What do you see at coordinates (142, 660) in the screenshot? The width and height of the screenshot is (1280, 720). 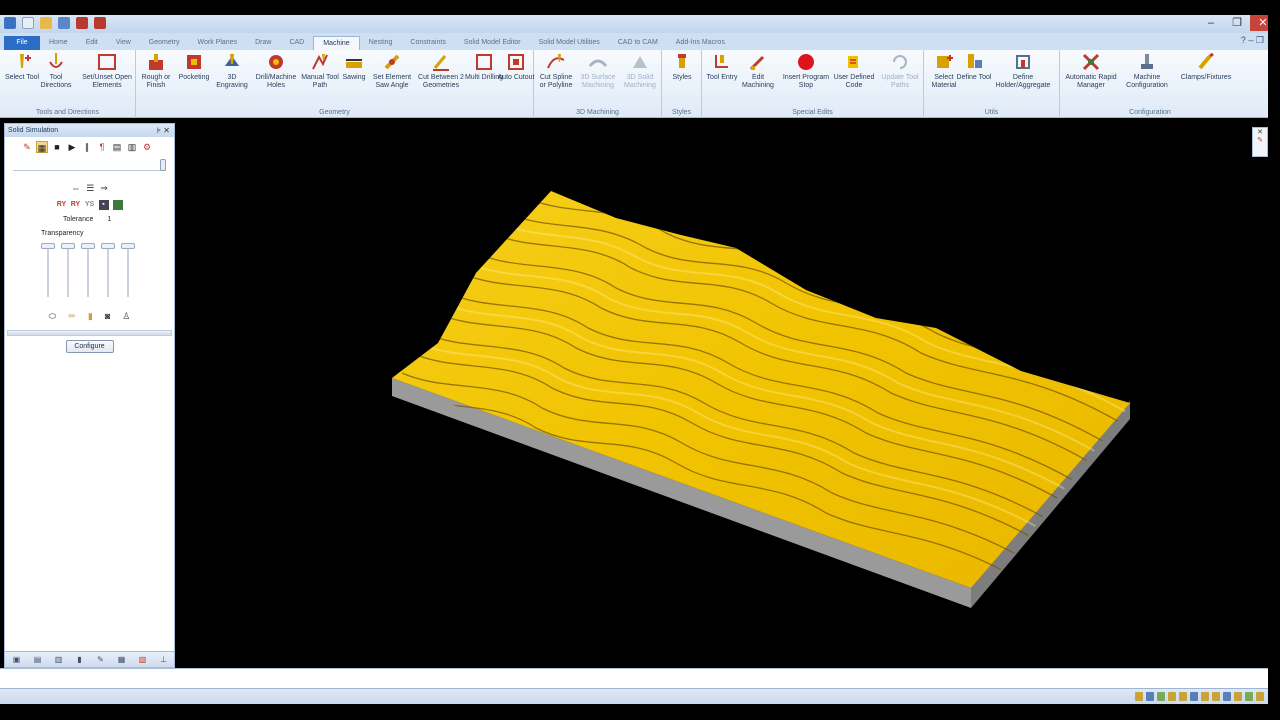 I see `nesting-tab-icon: ▧` at bounding box center [142, 660].